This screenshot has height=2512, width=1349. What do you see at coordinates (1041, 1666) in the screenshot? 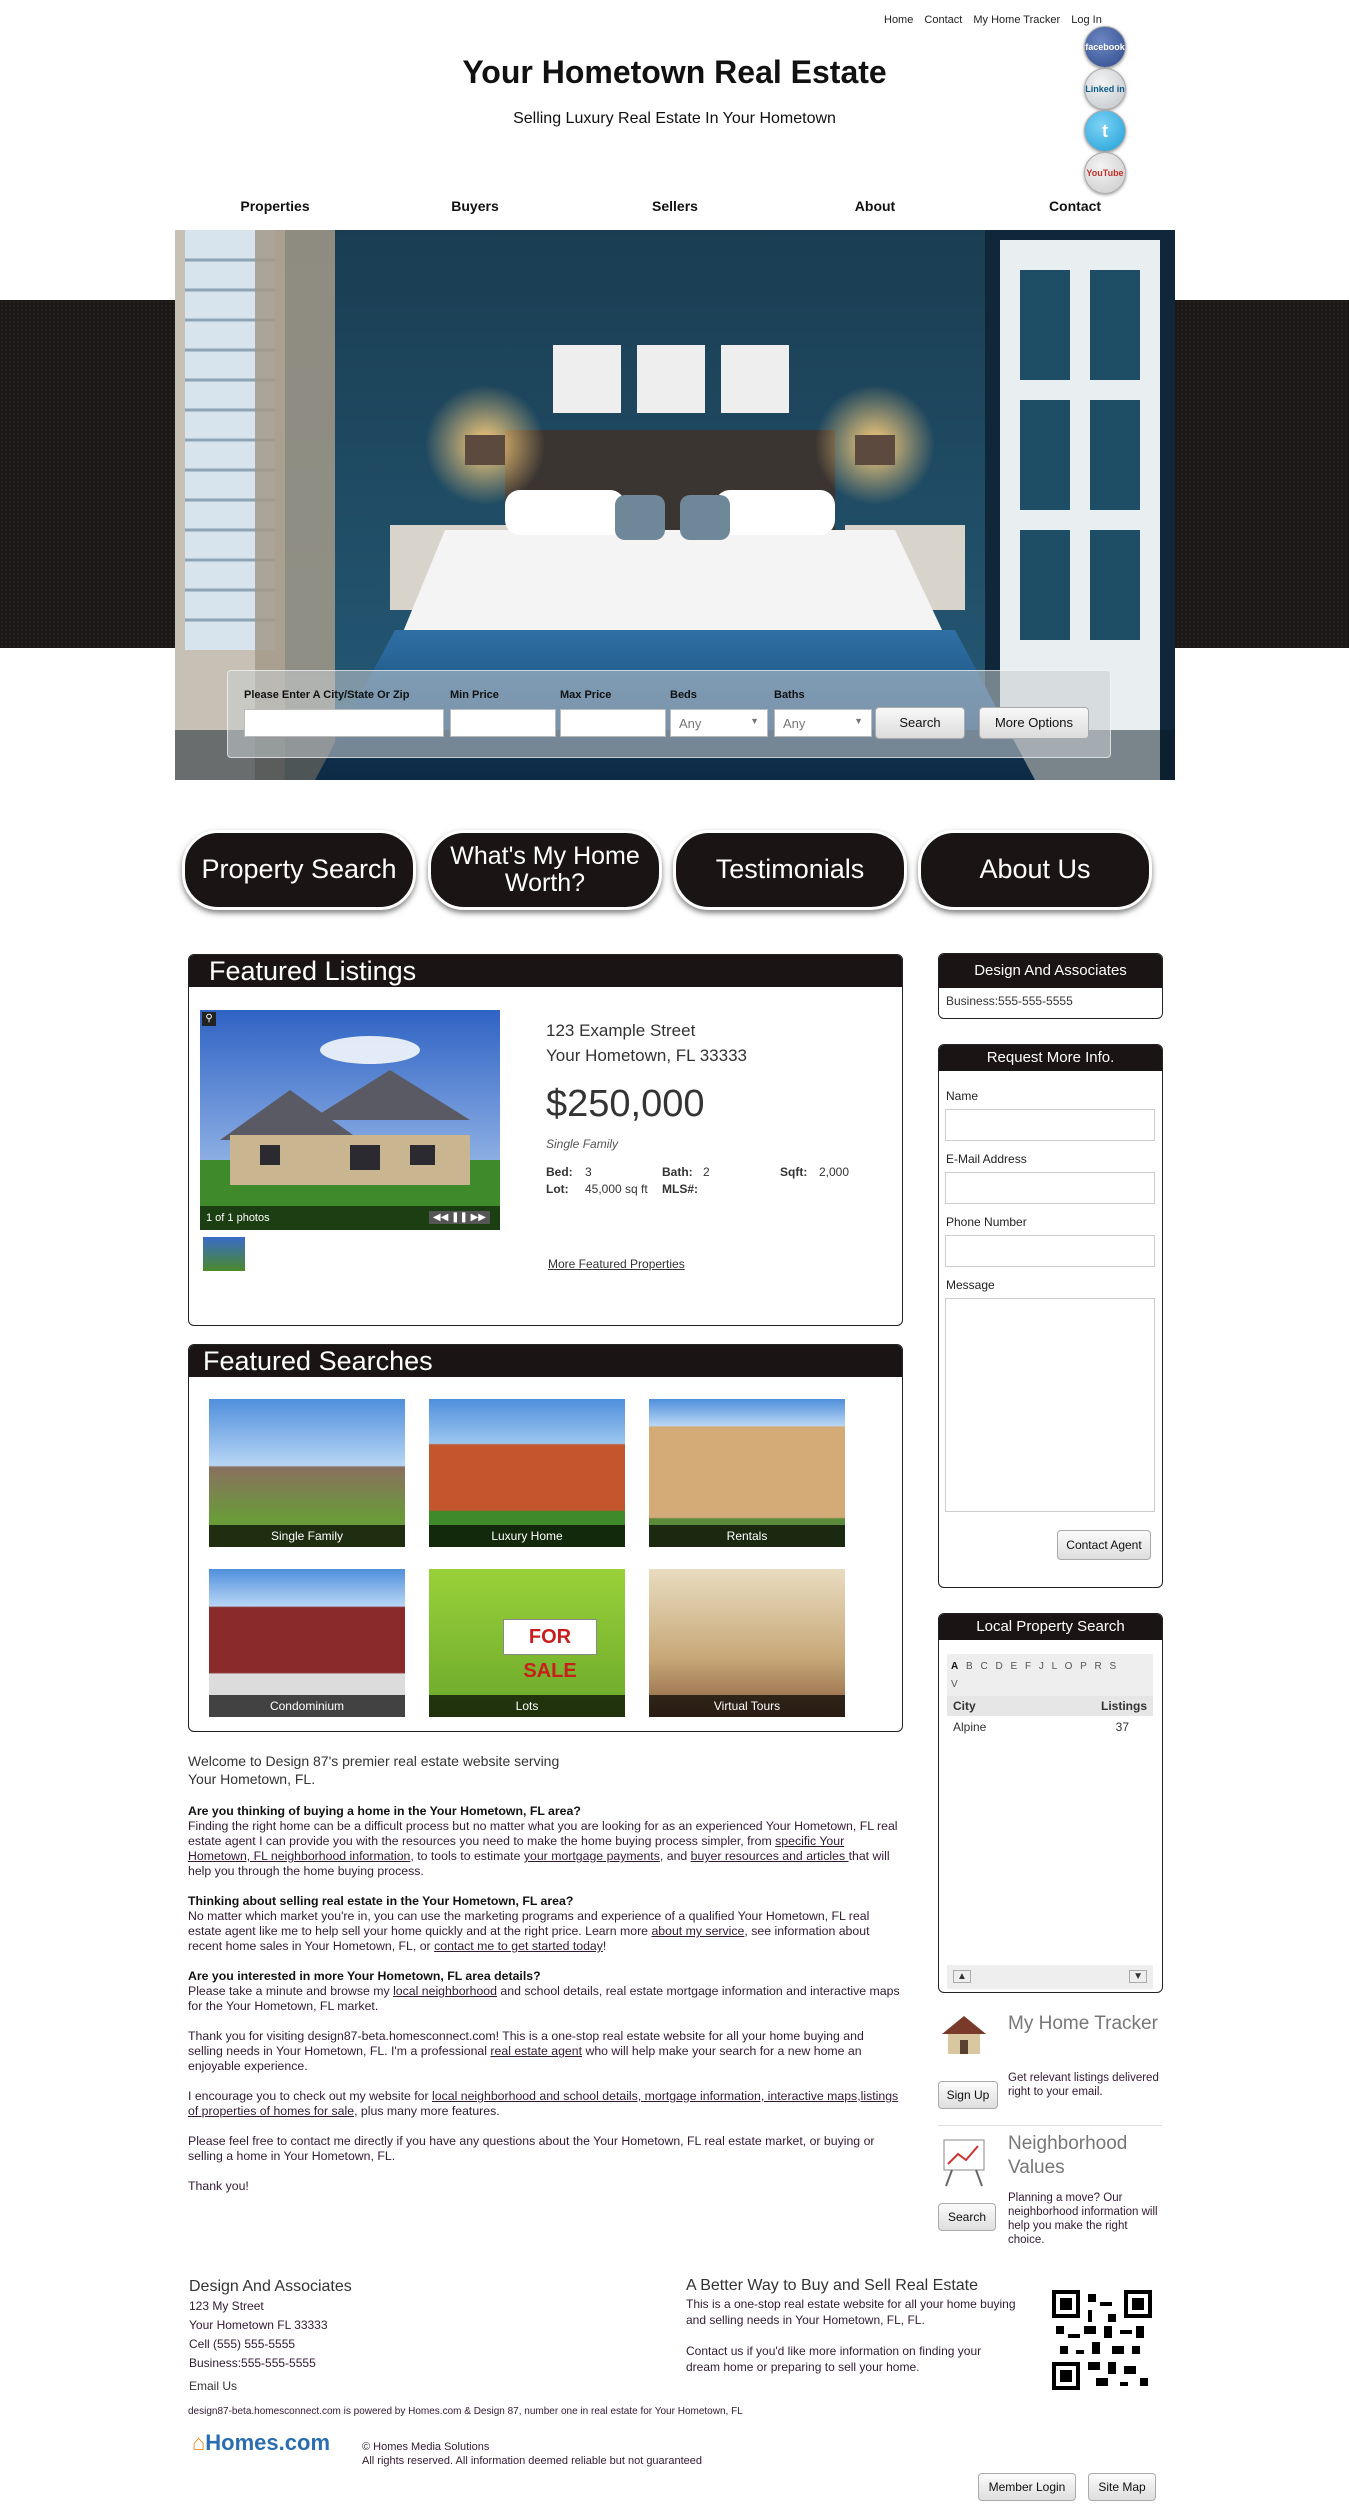
I see `letter-link: J` at bounding box center [1041, 1666].